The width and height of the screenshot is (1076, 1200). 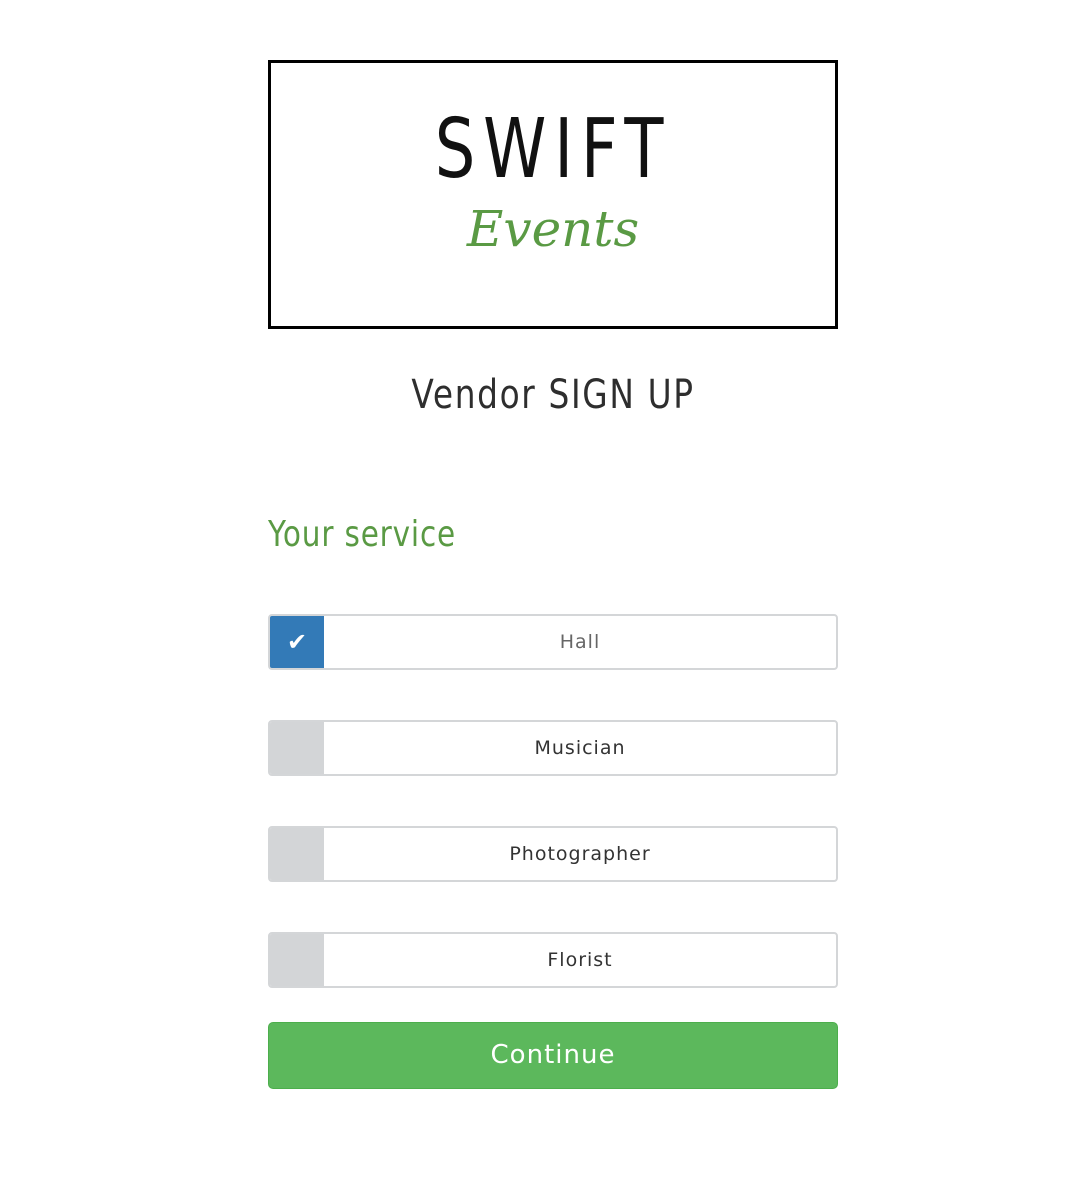 What do you see at coordinates (580, 960) in the screenshot?
I see `service-option-label: Florist` at bounding box center [580, 960].